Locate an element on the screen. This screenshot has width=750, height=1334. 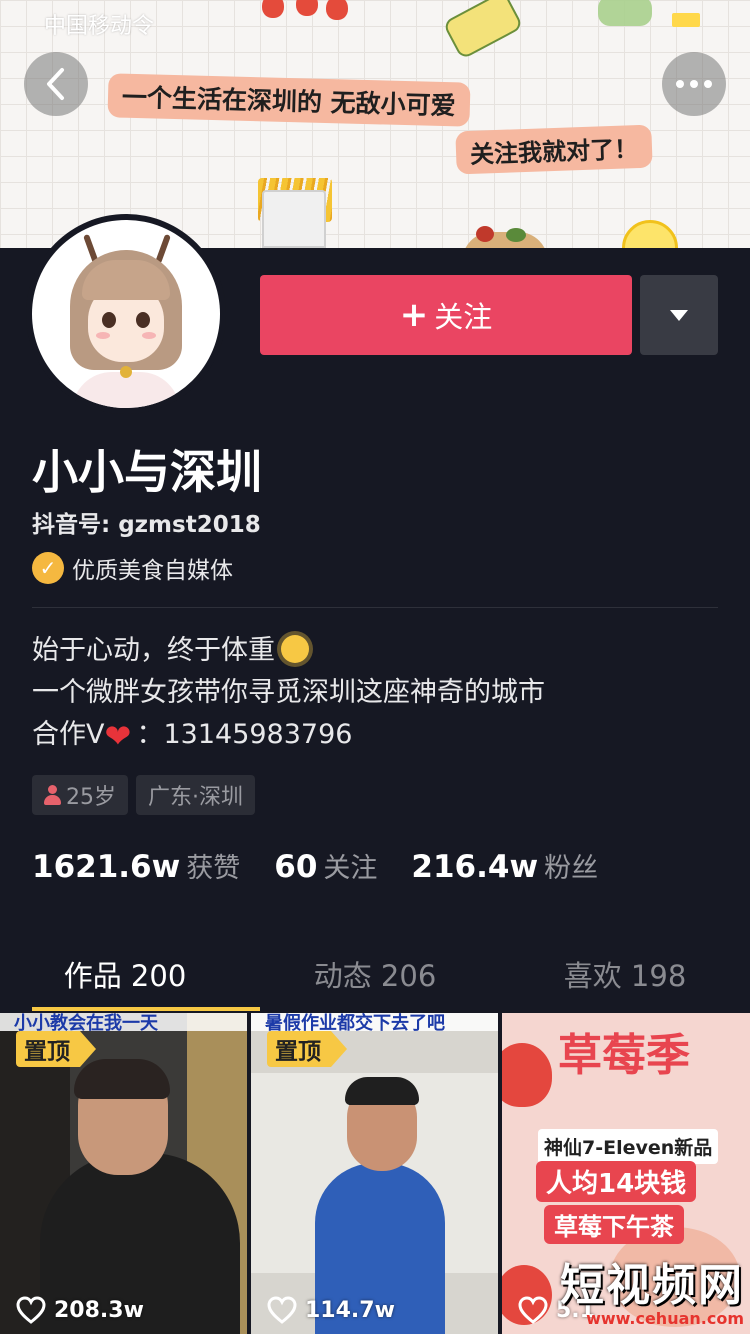
fries-cup-illustration is located at coordinates (294, 219).